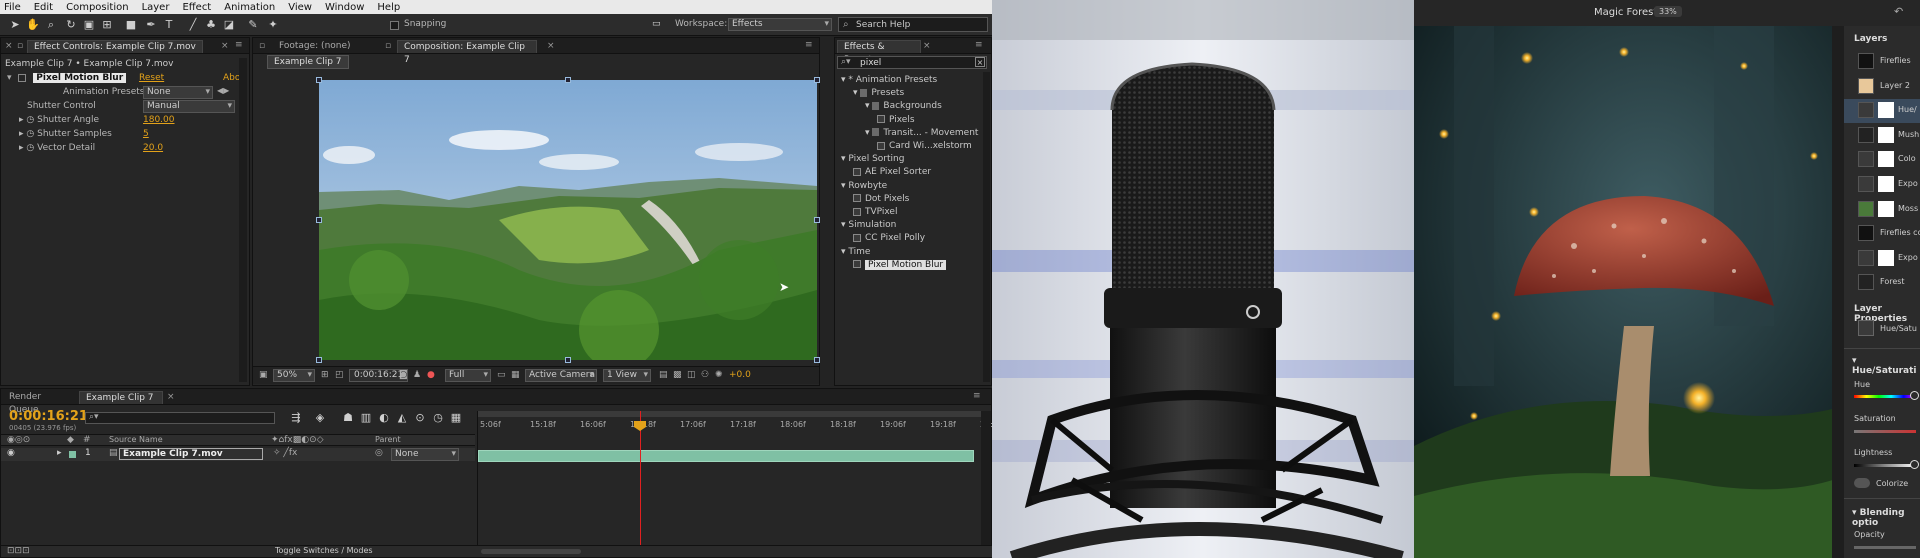 This screenshot has width=1920, height=558. Describe the element at coordinates (31, 148) in the screenshot. I see `stopwatch-icon: ◷` at that location.